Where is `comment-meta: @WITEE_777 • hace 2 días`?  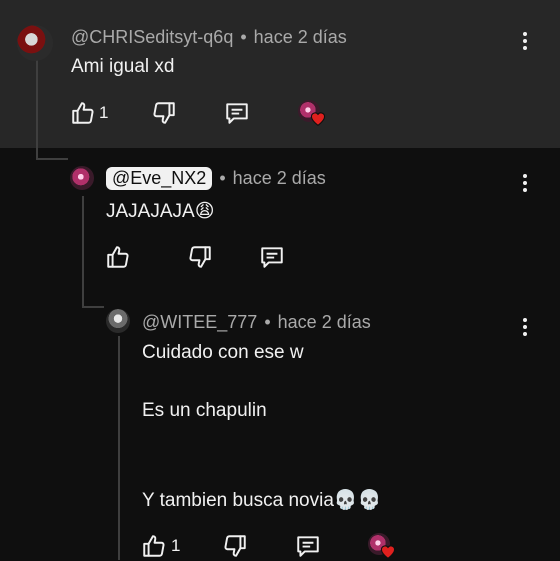
comment-meta: @WITEE_777 • hace 2 días is located at coordinates (256, 322).